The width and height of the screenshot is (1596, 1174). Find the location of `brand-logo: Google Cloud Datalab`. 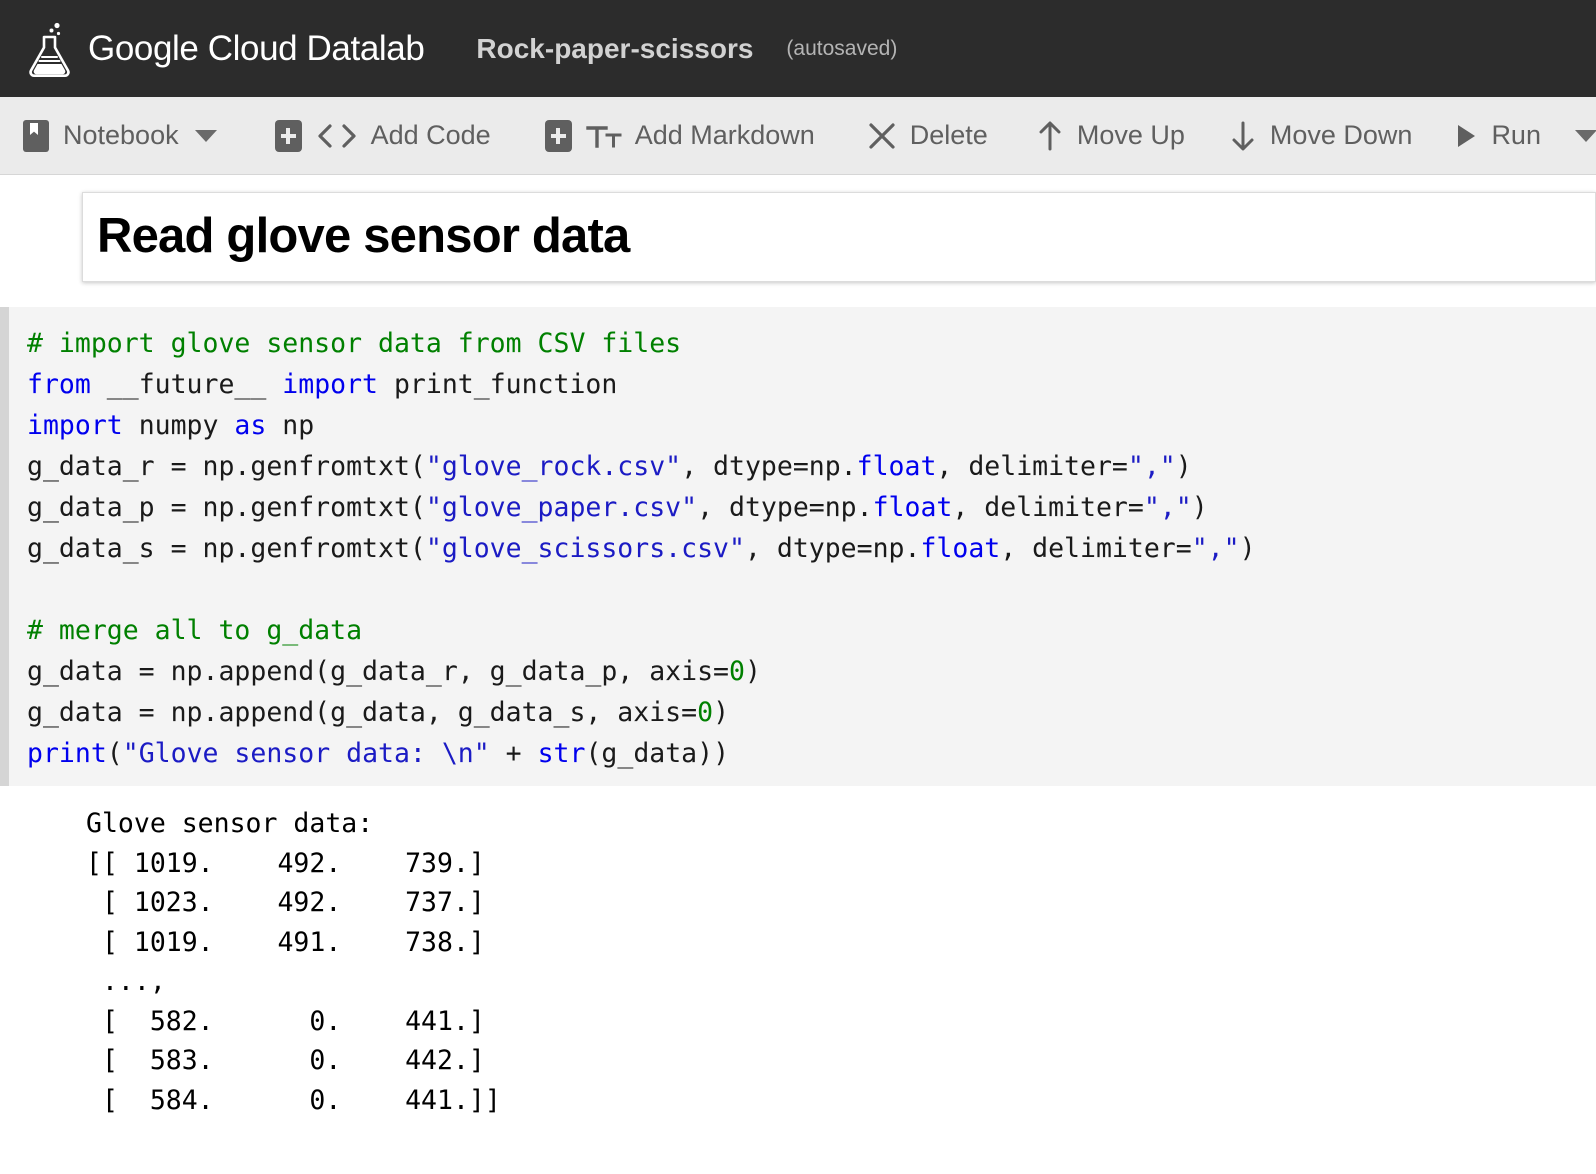

brand-logo: Google Cloud Datalab is located at coordinates (226, 49).